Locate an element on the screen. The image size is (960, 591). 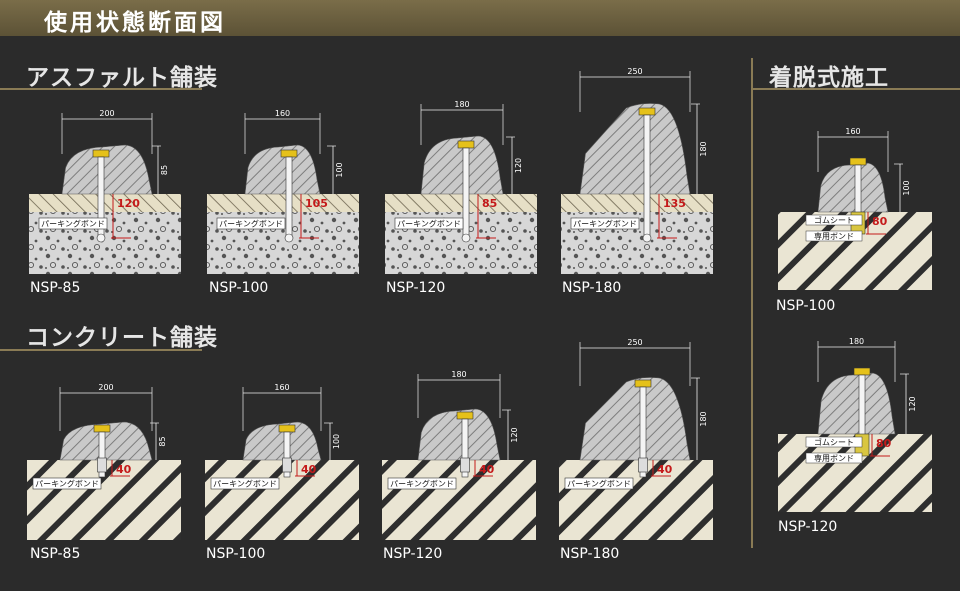
depth-dimension-label: 85 is located at coordinates (489, 203).